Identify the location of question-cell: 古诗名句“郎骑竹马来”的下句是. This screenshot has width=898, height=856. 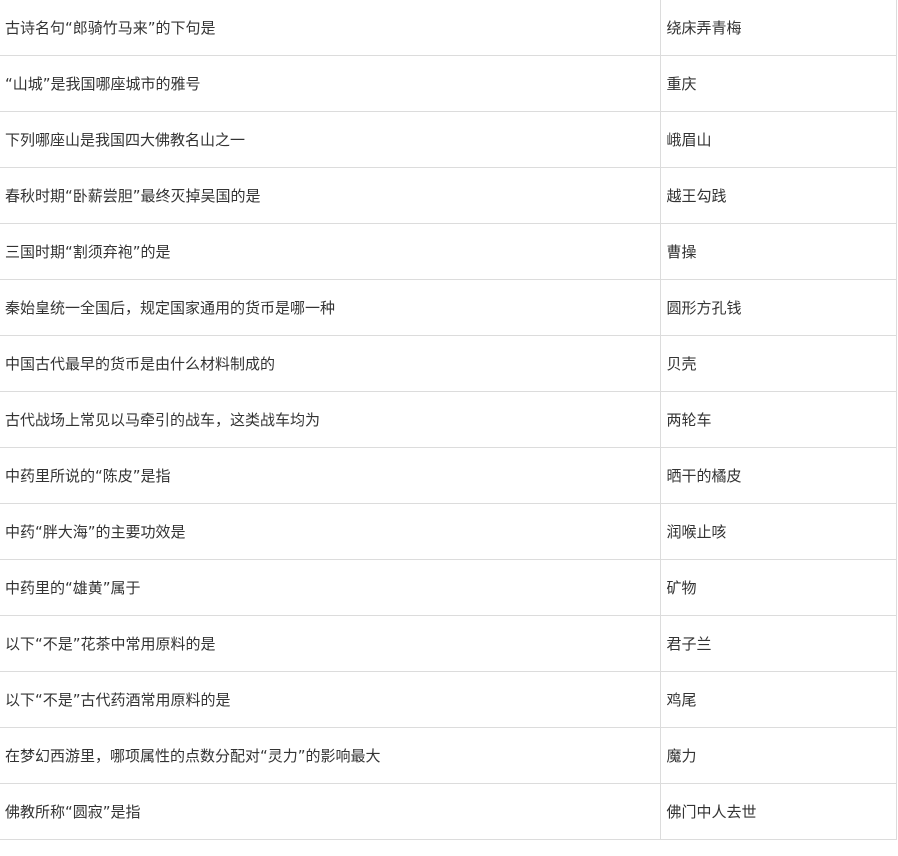
(330, 28).